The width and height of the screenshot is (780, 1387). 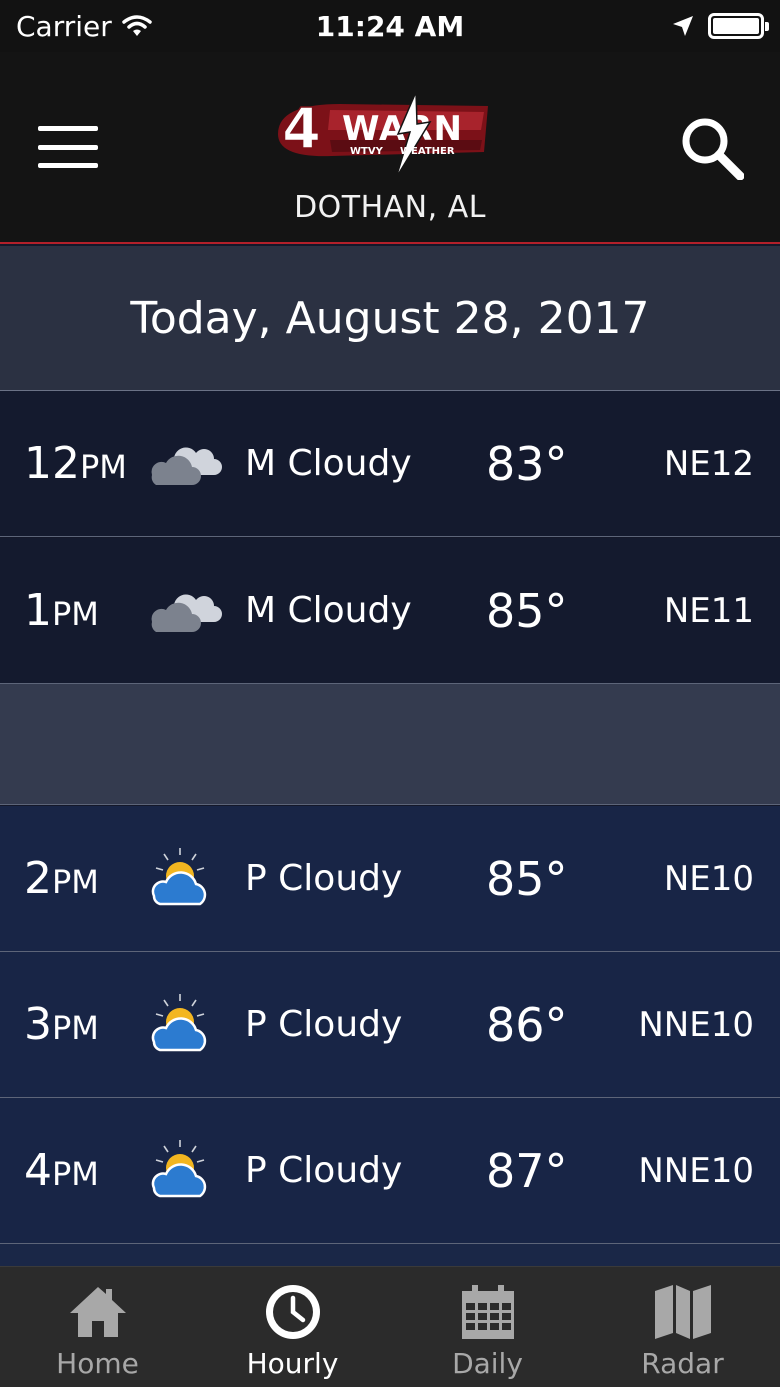 What do you see at coordinates (708, 464) in the screenshot?
I see `wind-label: NE12` at bounding box center [708, 464].